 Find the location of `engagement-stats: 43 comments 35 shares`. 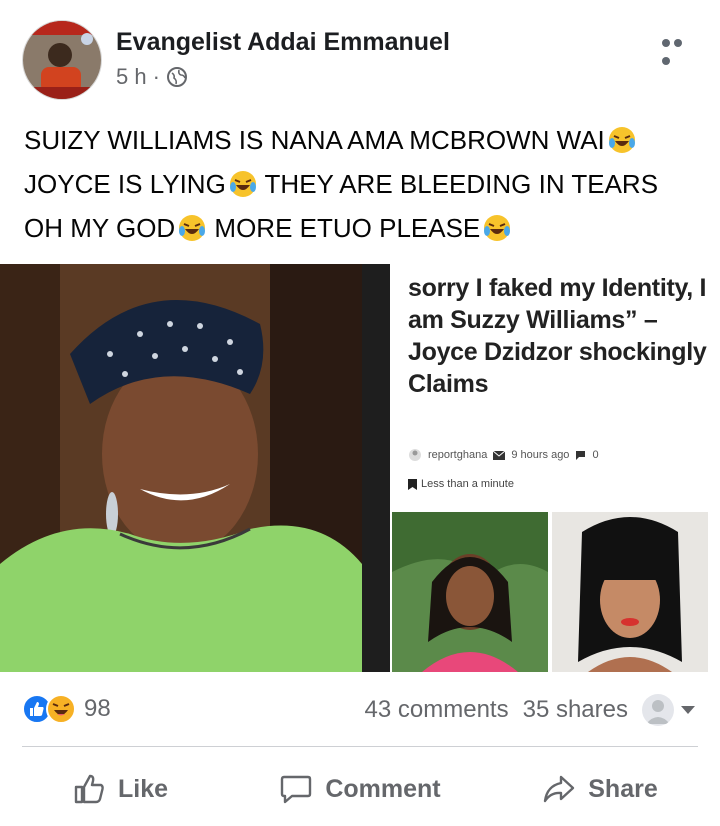

engagement-stats: 43 comments 35 shares is located at coordinates (530, 710).